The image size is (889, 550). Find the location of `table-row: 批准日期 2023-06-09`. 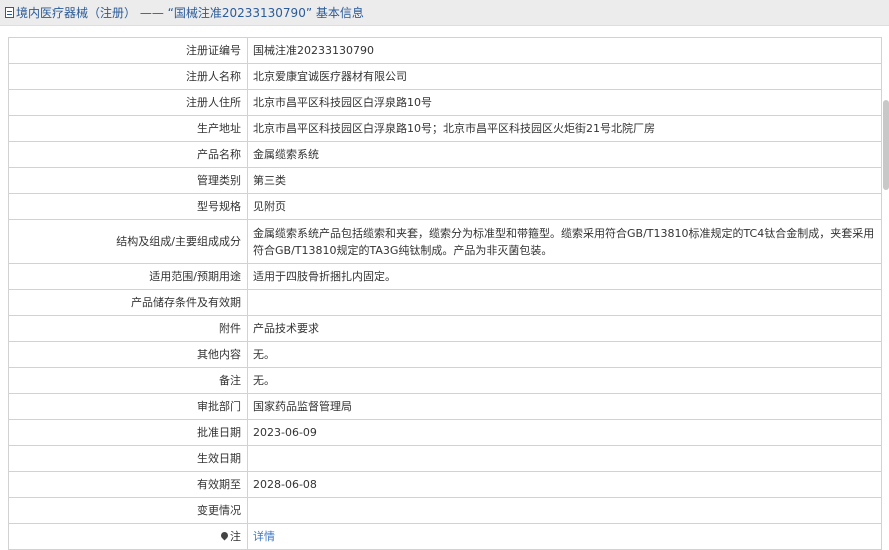

table-row: 批准日期 2023-06-09 is located at coordinates (445, 432).